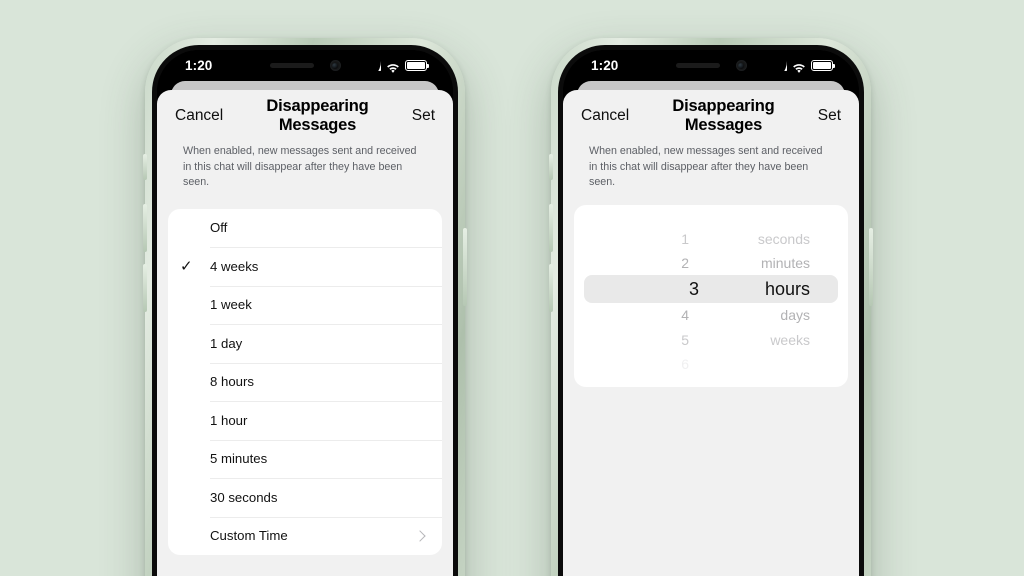 The height and width of the screenshot is (576, 1024). I want to click on picker-wheels: 1 seconds 2 minutes 3 hours 4 days 5 weeks 6, so click(711, 301).